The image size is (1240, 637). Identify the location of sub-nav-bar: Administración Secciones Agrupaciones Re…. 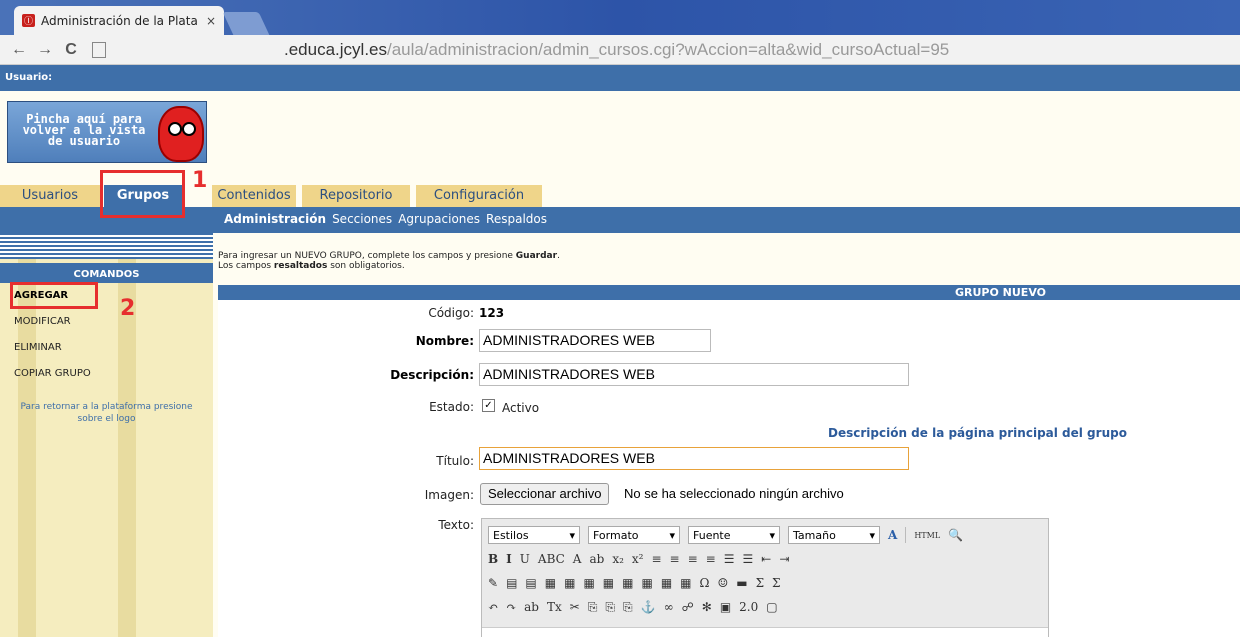
(620, 220).